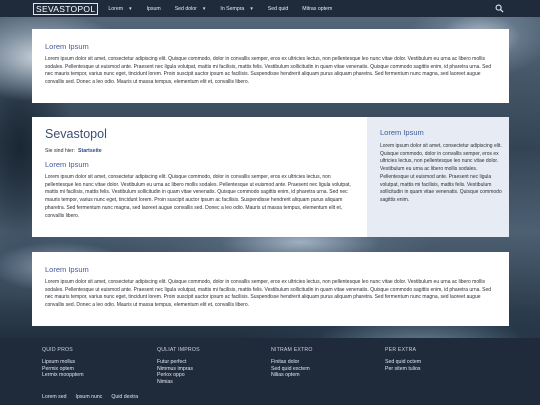  I want to click on footer-bottom-link: Quid dextra, so click(124, 397).